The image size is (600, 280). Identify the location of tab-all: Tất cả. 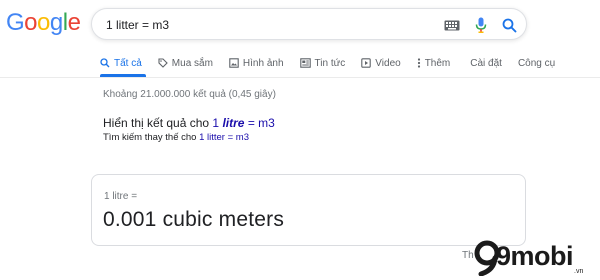
(121, 63).